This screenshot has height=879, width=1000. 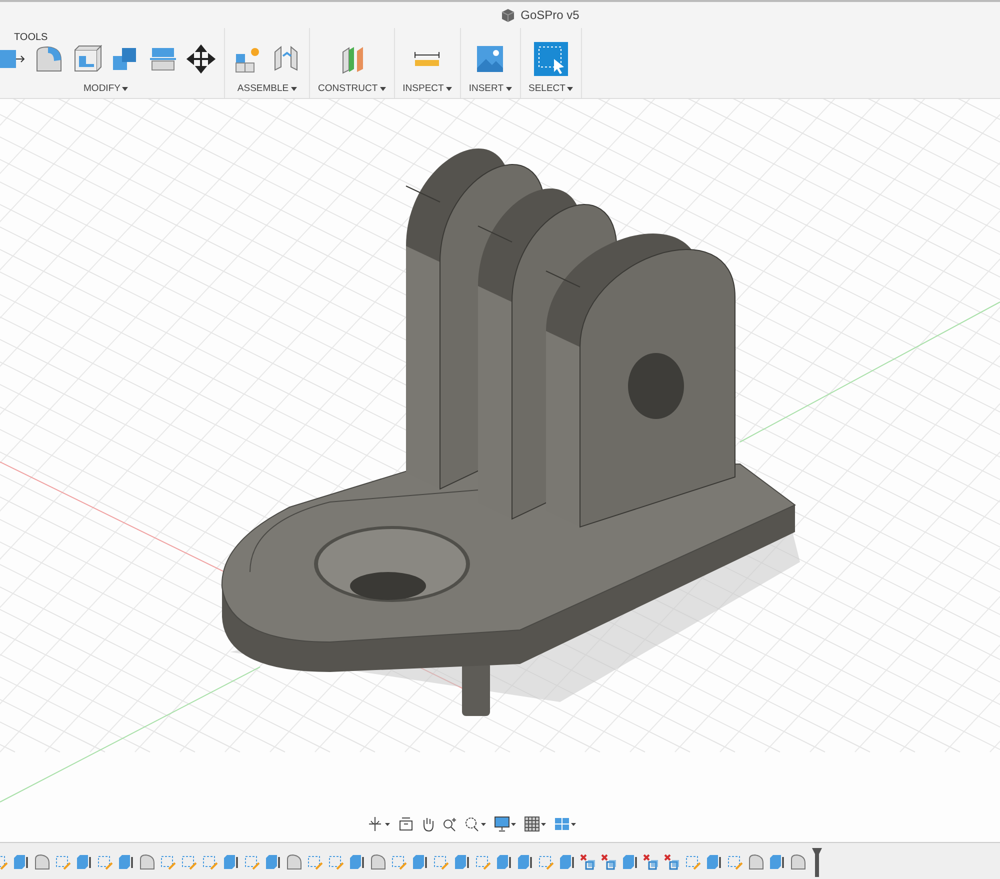 What do you see at coordinates (31, 37) in the screenshot?
I see `tab-label: TOOLS` at bounding box center [31, 37].